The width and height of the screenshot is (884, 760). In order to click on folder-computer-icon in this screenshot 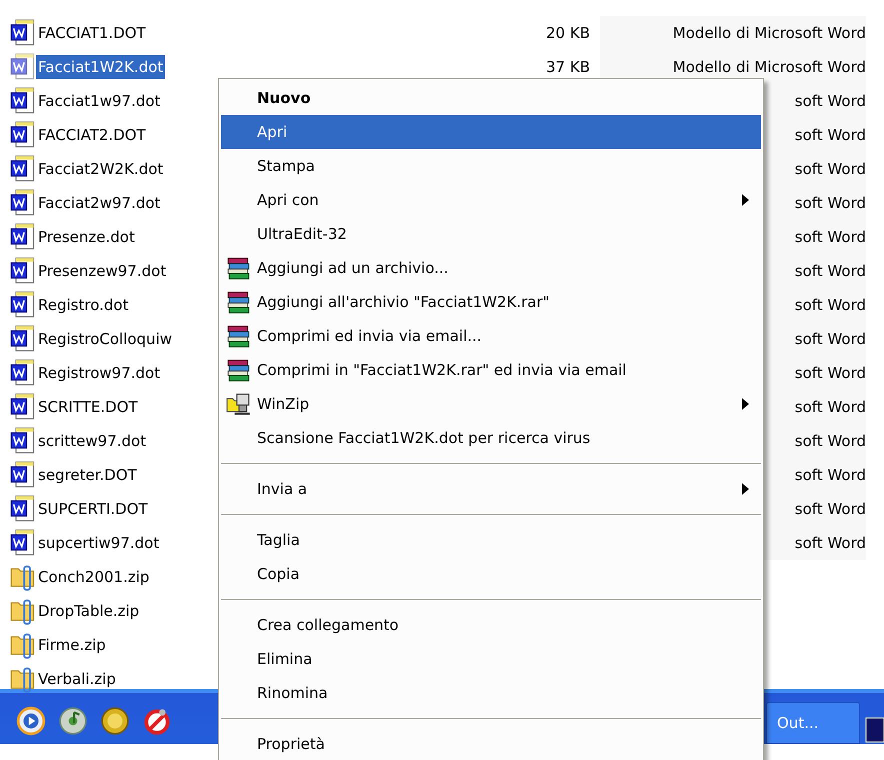, I will do `click(239, 404)`.